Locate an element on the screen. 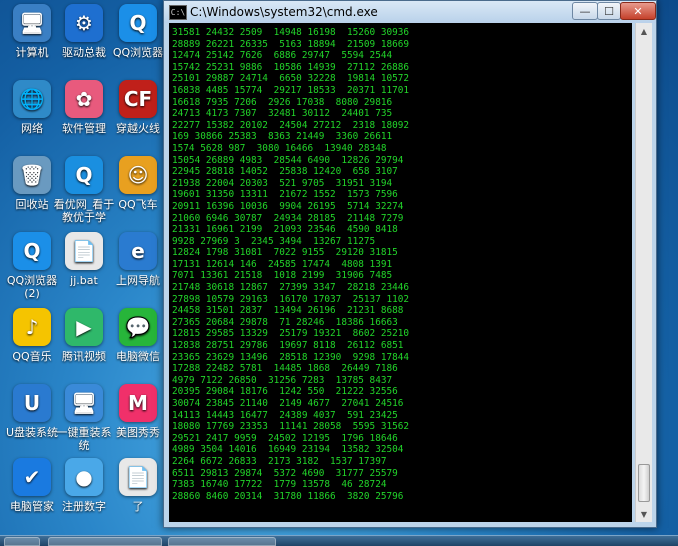 This screenshot has height=546, width=678. console-line: 14113 14443 16477 24389 4037 591 23425 is located at coordinates (285, 415).